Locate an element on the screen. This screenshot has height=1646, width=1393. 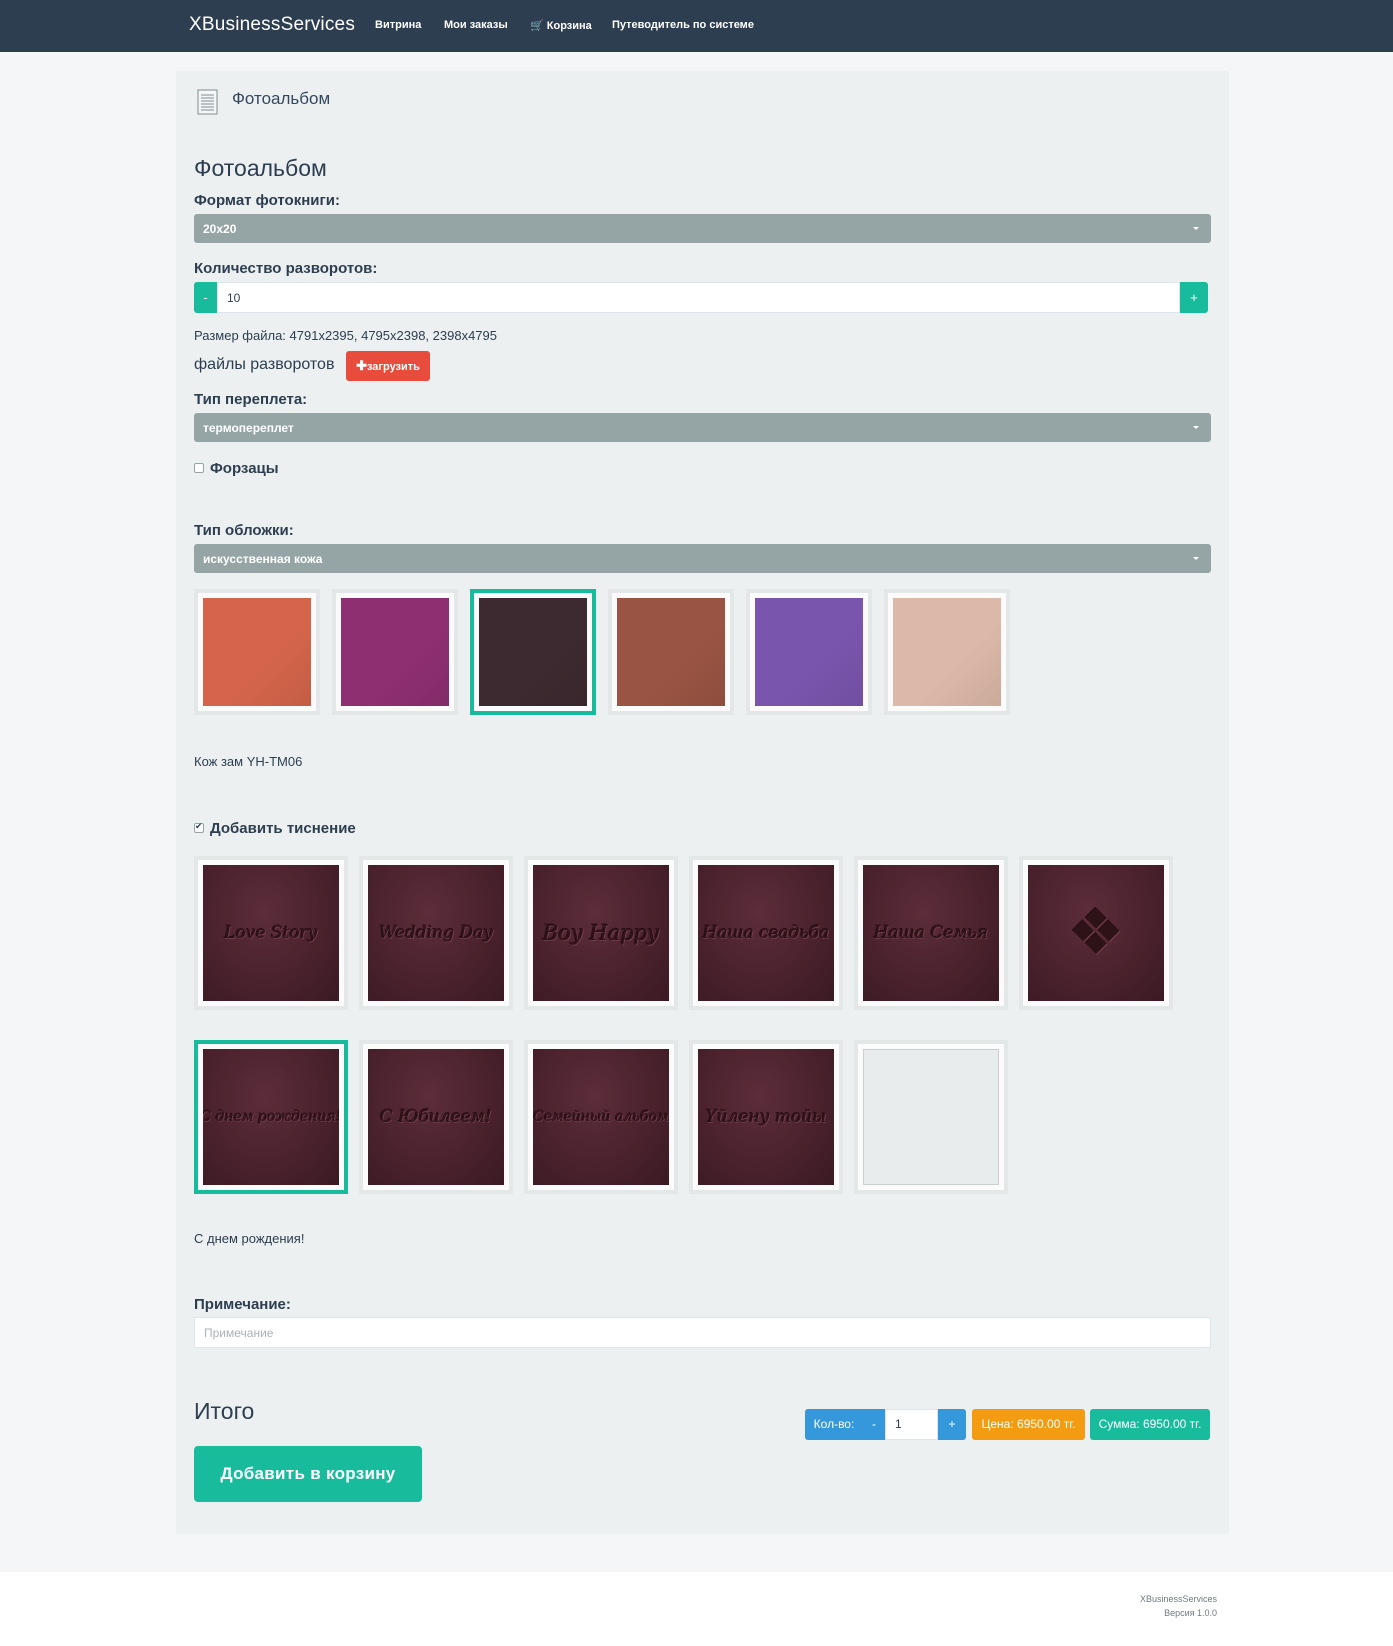
endpapers-checkbox is located at coordinates (199, 468).